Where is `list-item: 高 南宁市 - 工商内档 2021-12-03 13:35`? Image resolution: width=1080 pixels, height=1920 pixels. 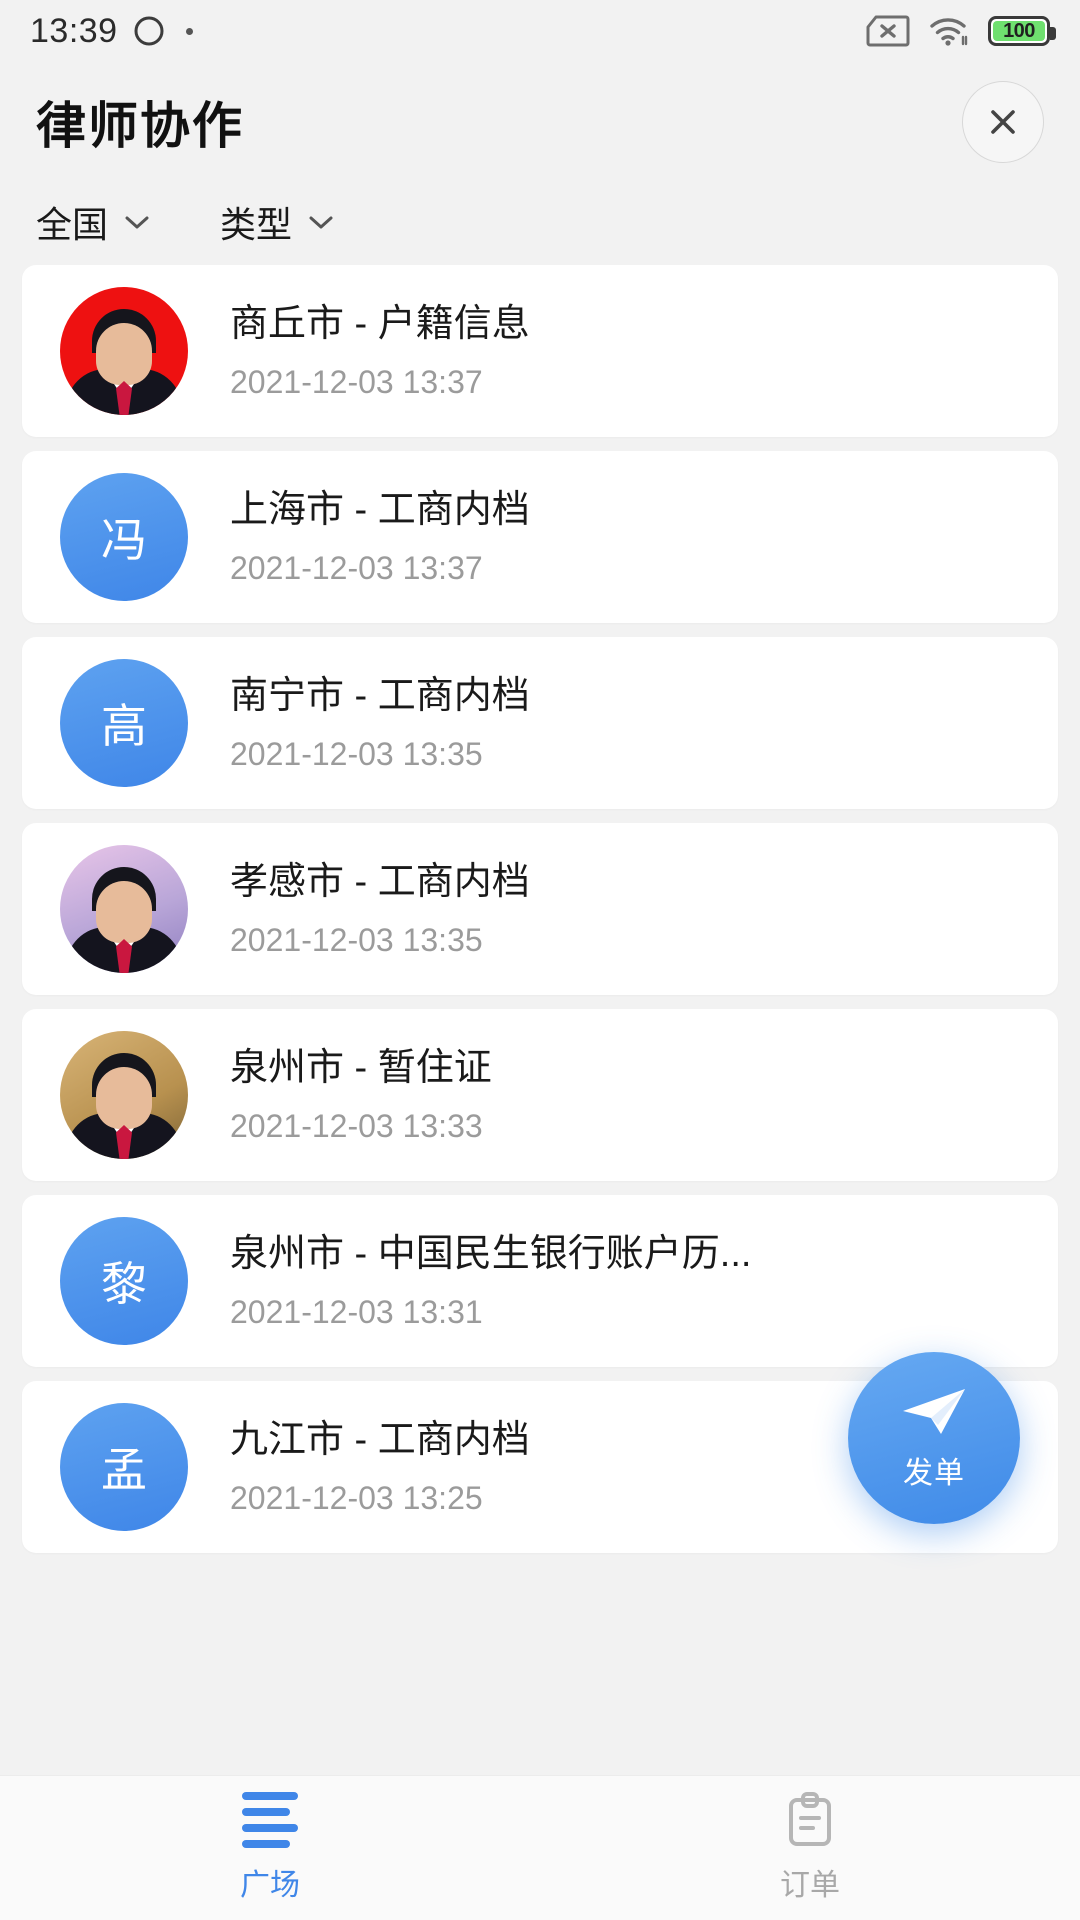 list-item: 高 南宁市 - 工商内档 2021-12-03 13:35 is located at coordinates (540, 723).